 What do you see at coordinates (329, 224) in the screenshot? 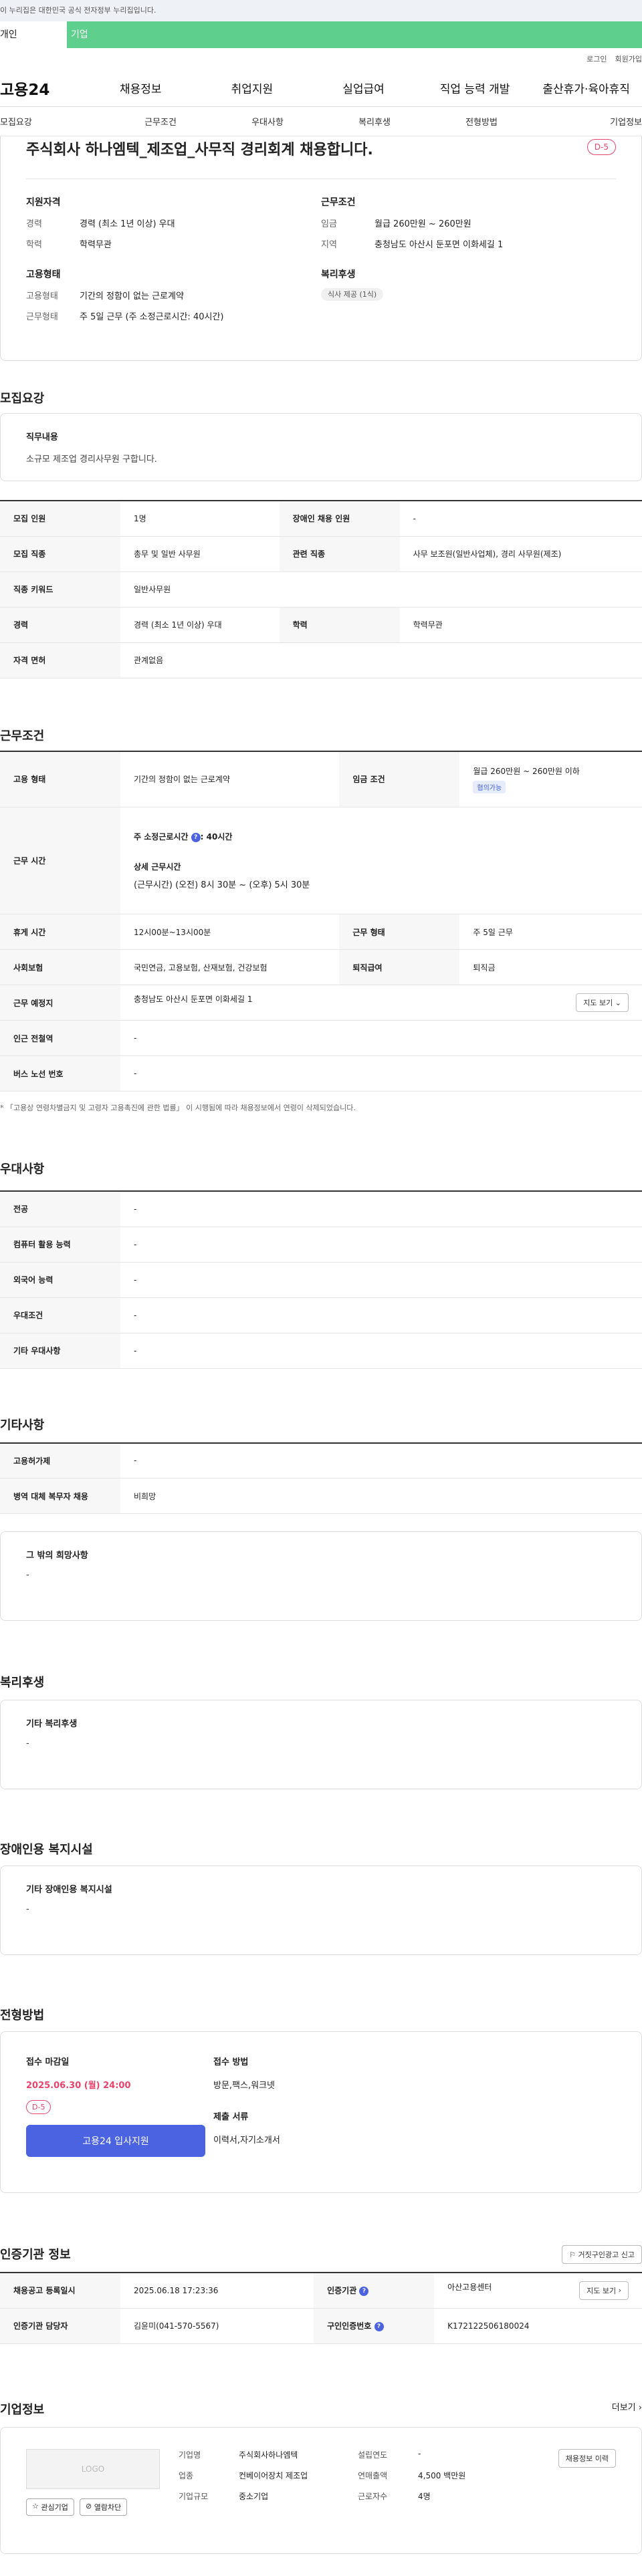
I see `label: 임금` at bounding box center [329, 224].